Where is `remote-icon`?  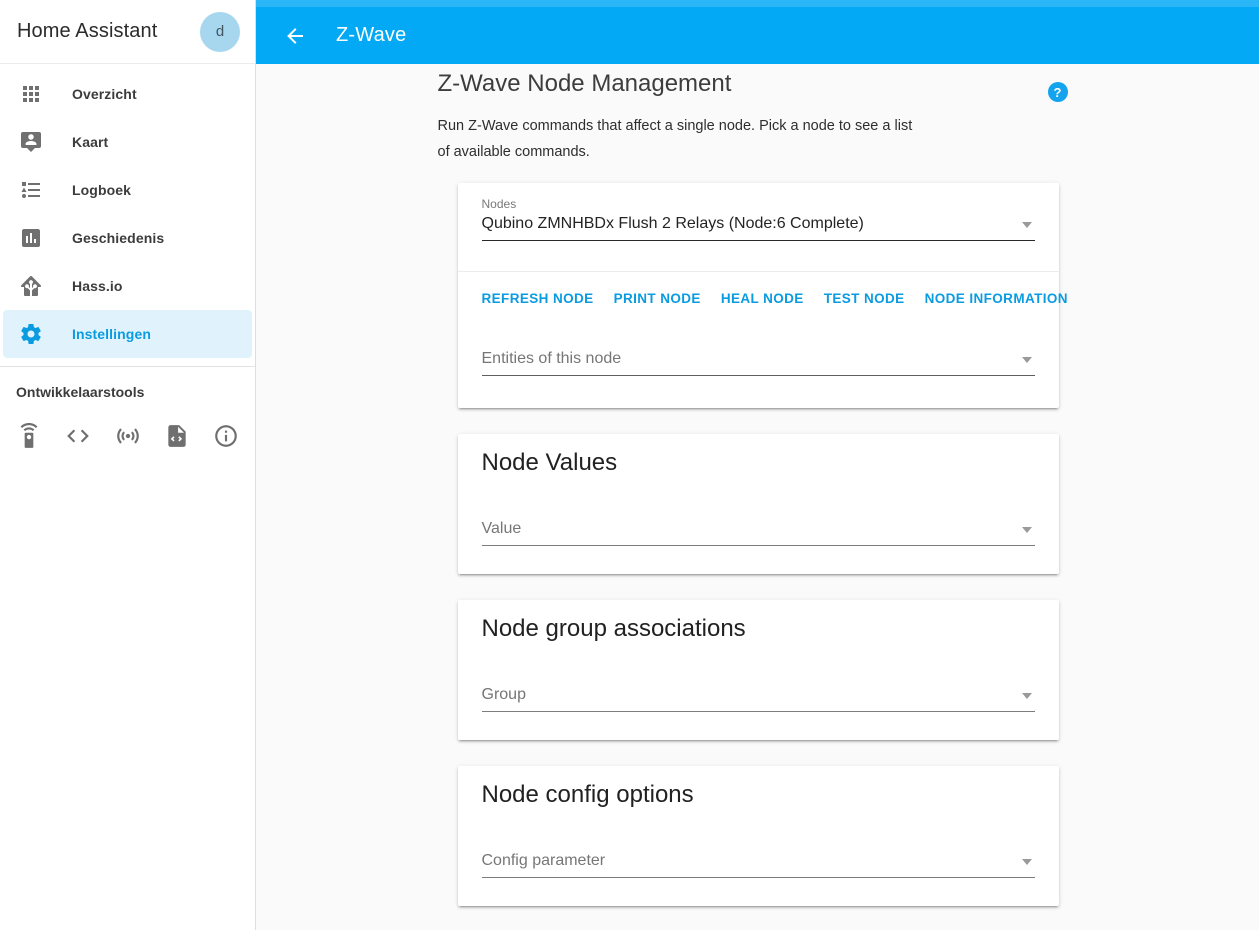 remote-icon is located at coordinates (29, 436).